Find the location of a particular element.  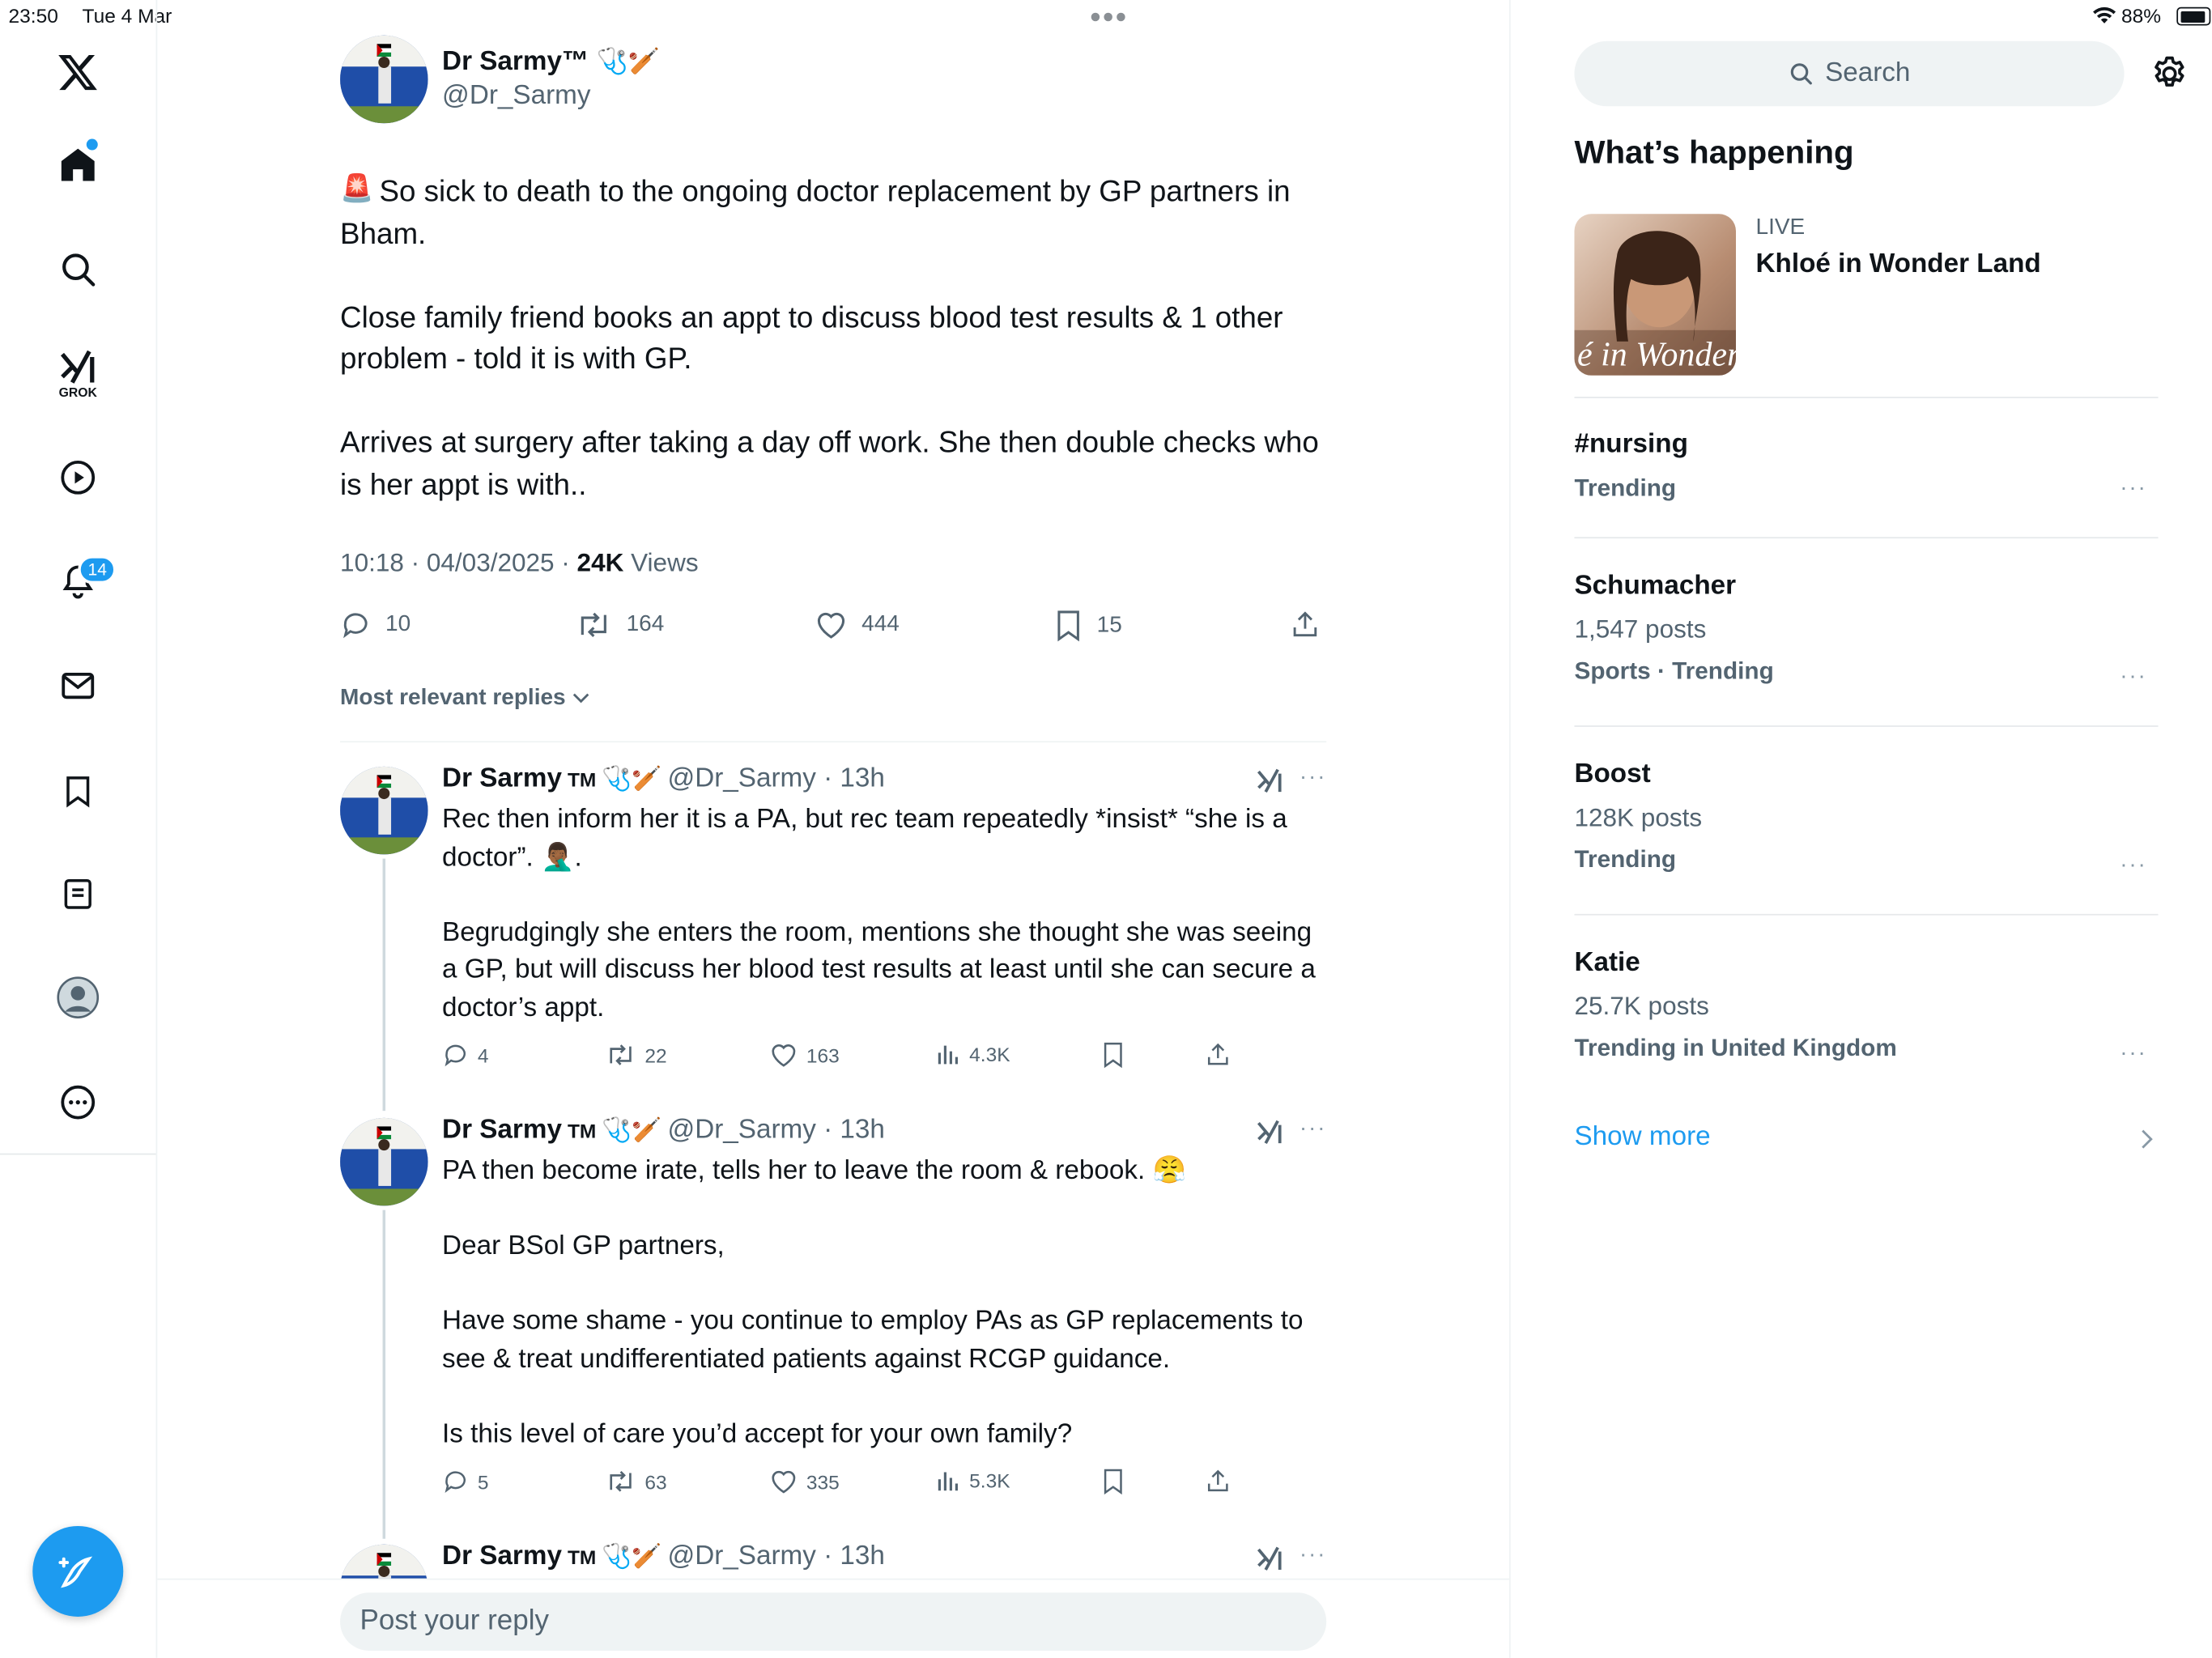

trend-item: #nursing Trending is located at coordinates (1631, 466).